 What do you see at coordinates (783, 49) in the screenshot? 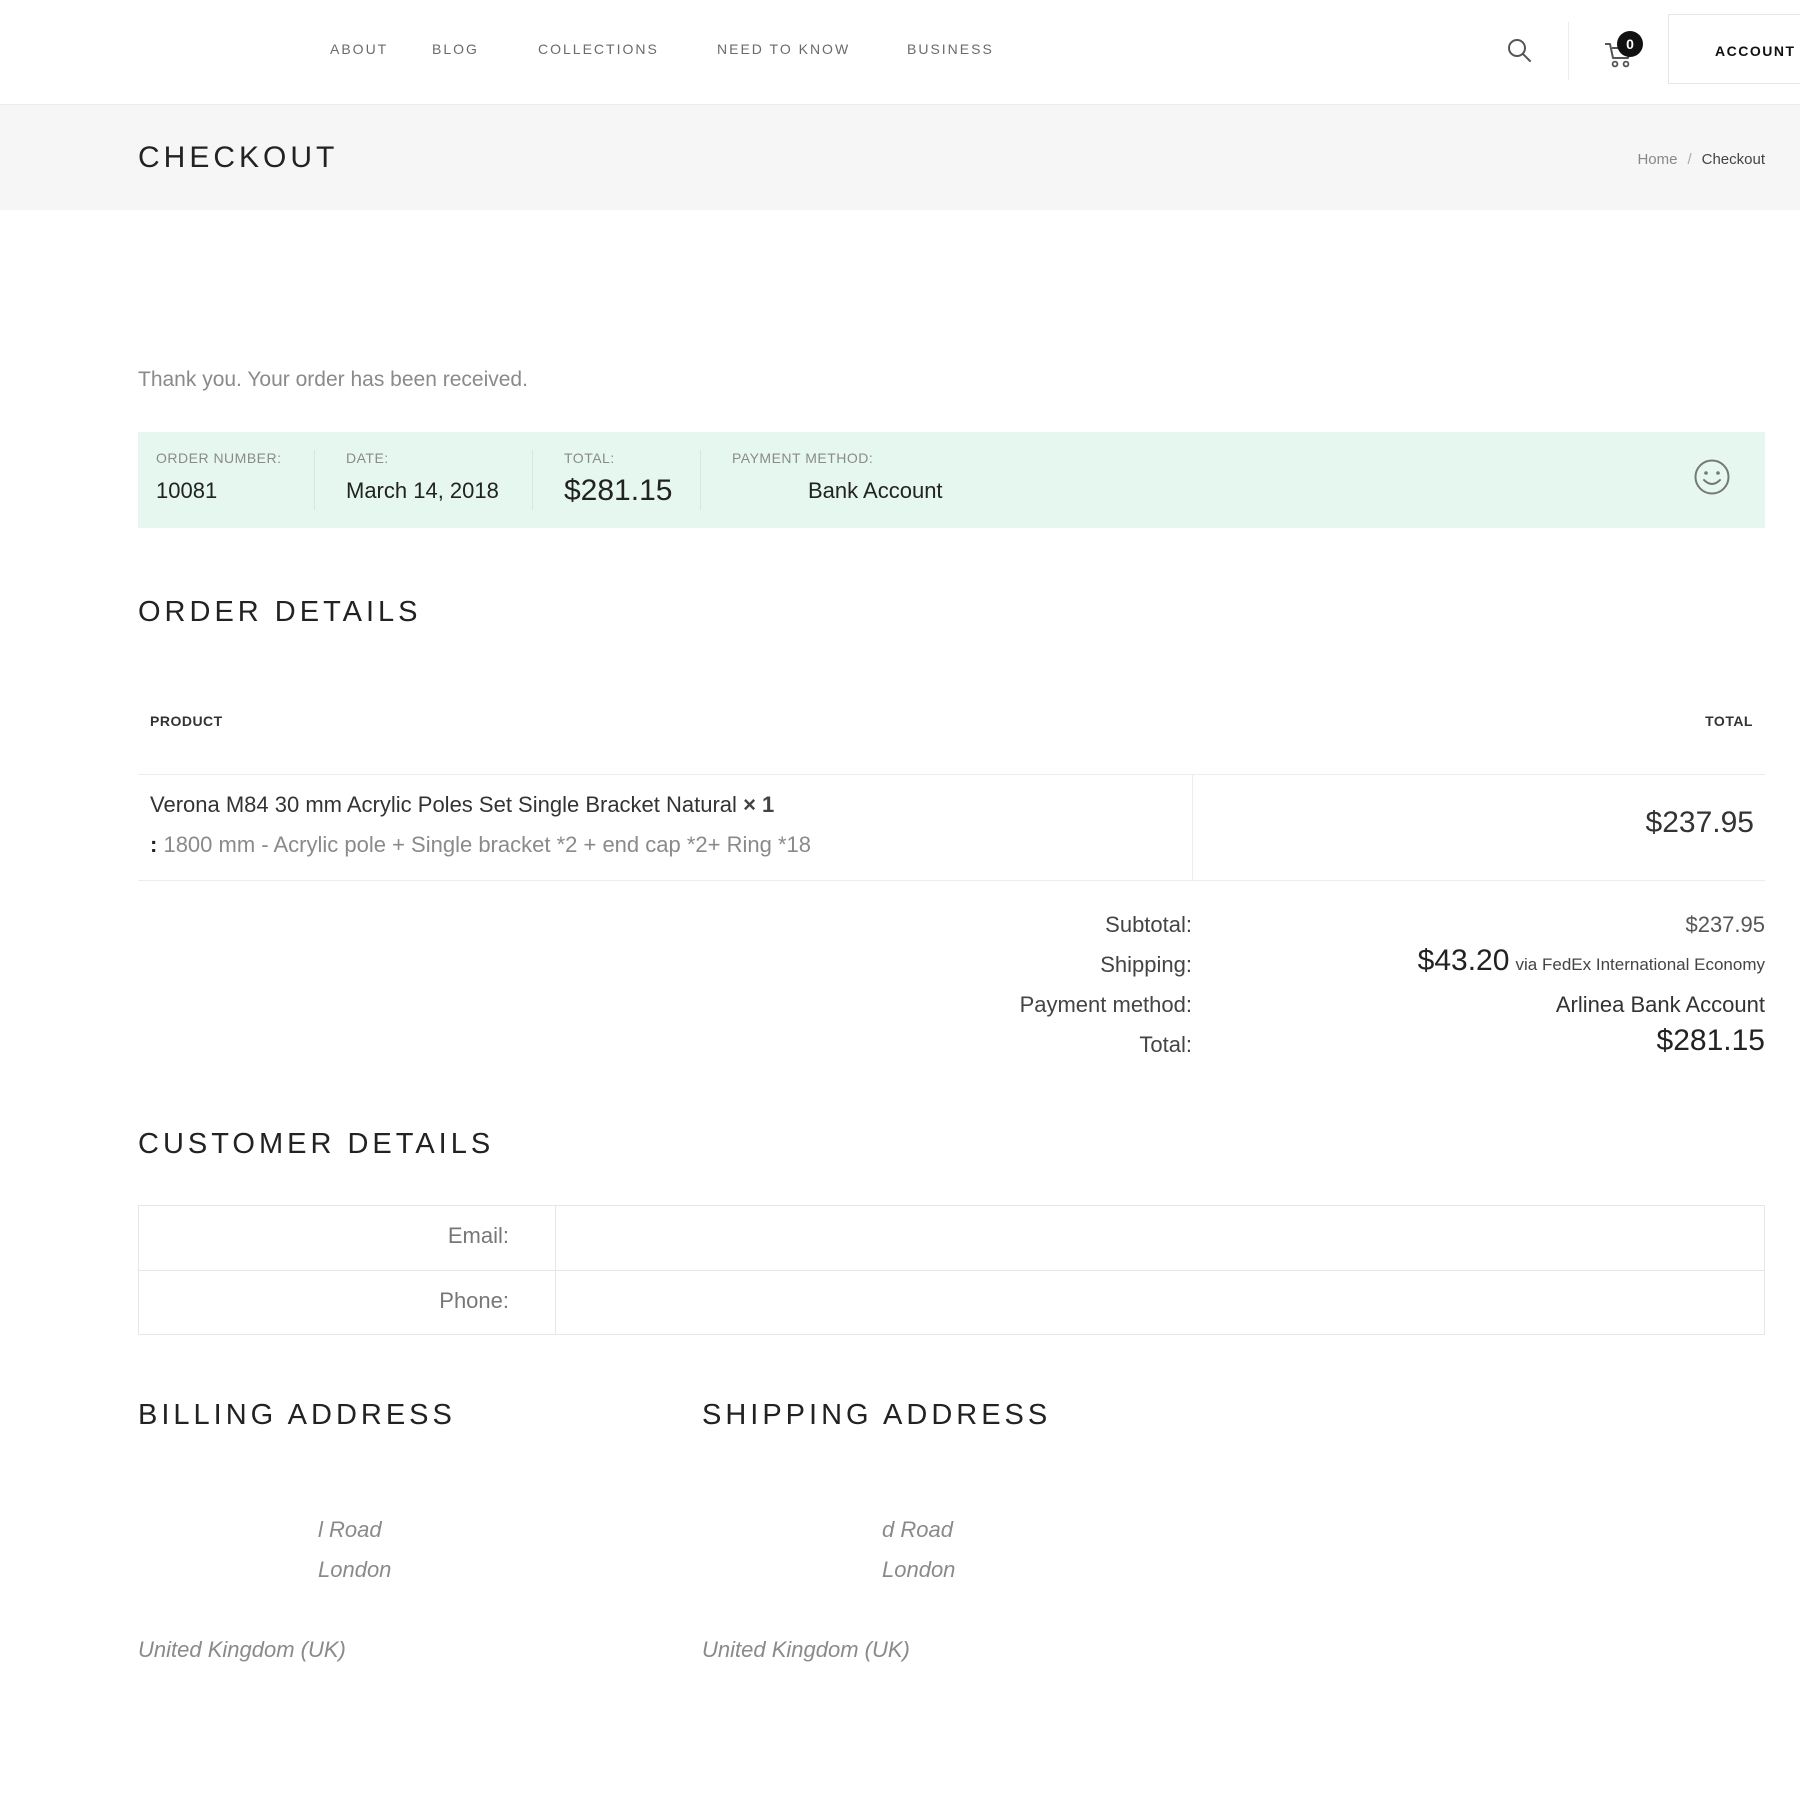
I see `nav-need-to-know: NEED TO KNOW` at bounding box center [783, 49].